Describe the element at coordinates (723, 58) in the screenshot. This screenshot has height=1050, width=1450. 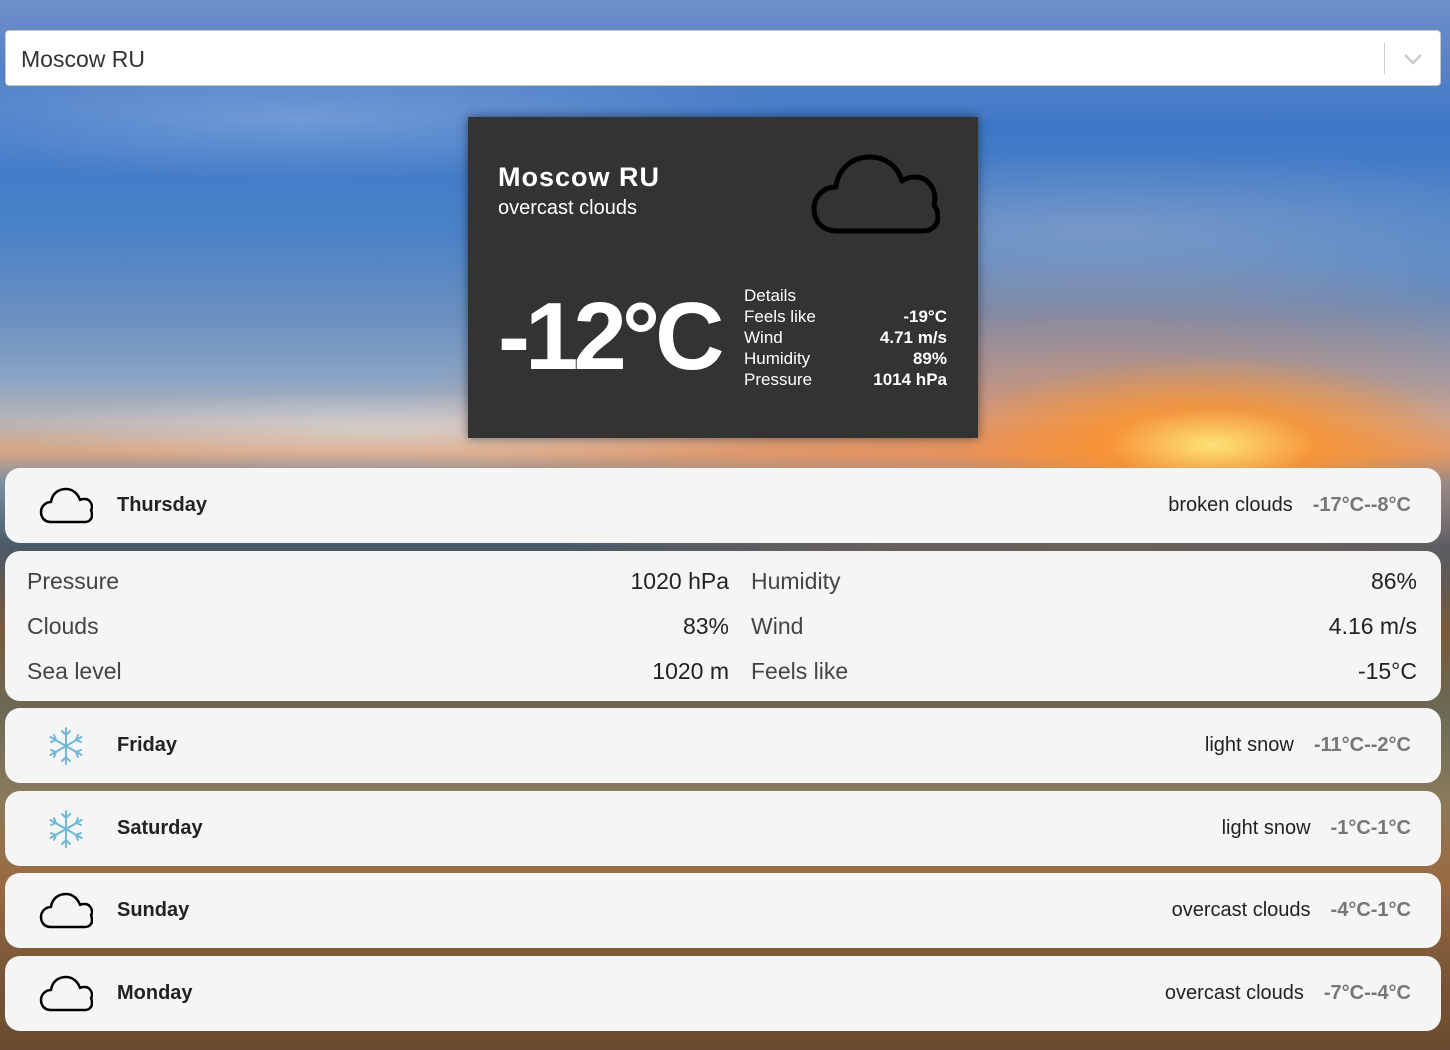
I see `city-select: Moscow RU` at that location.